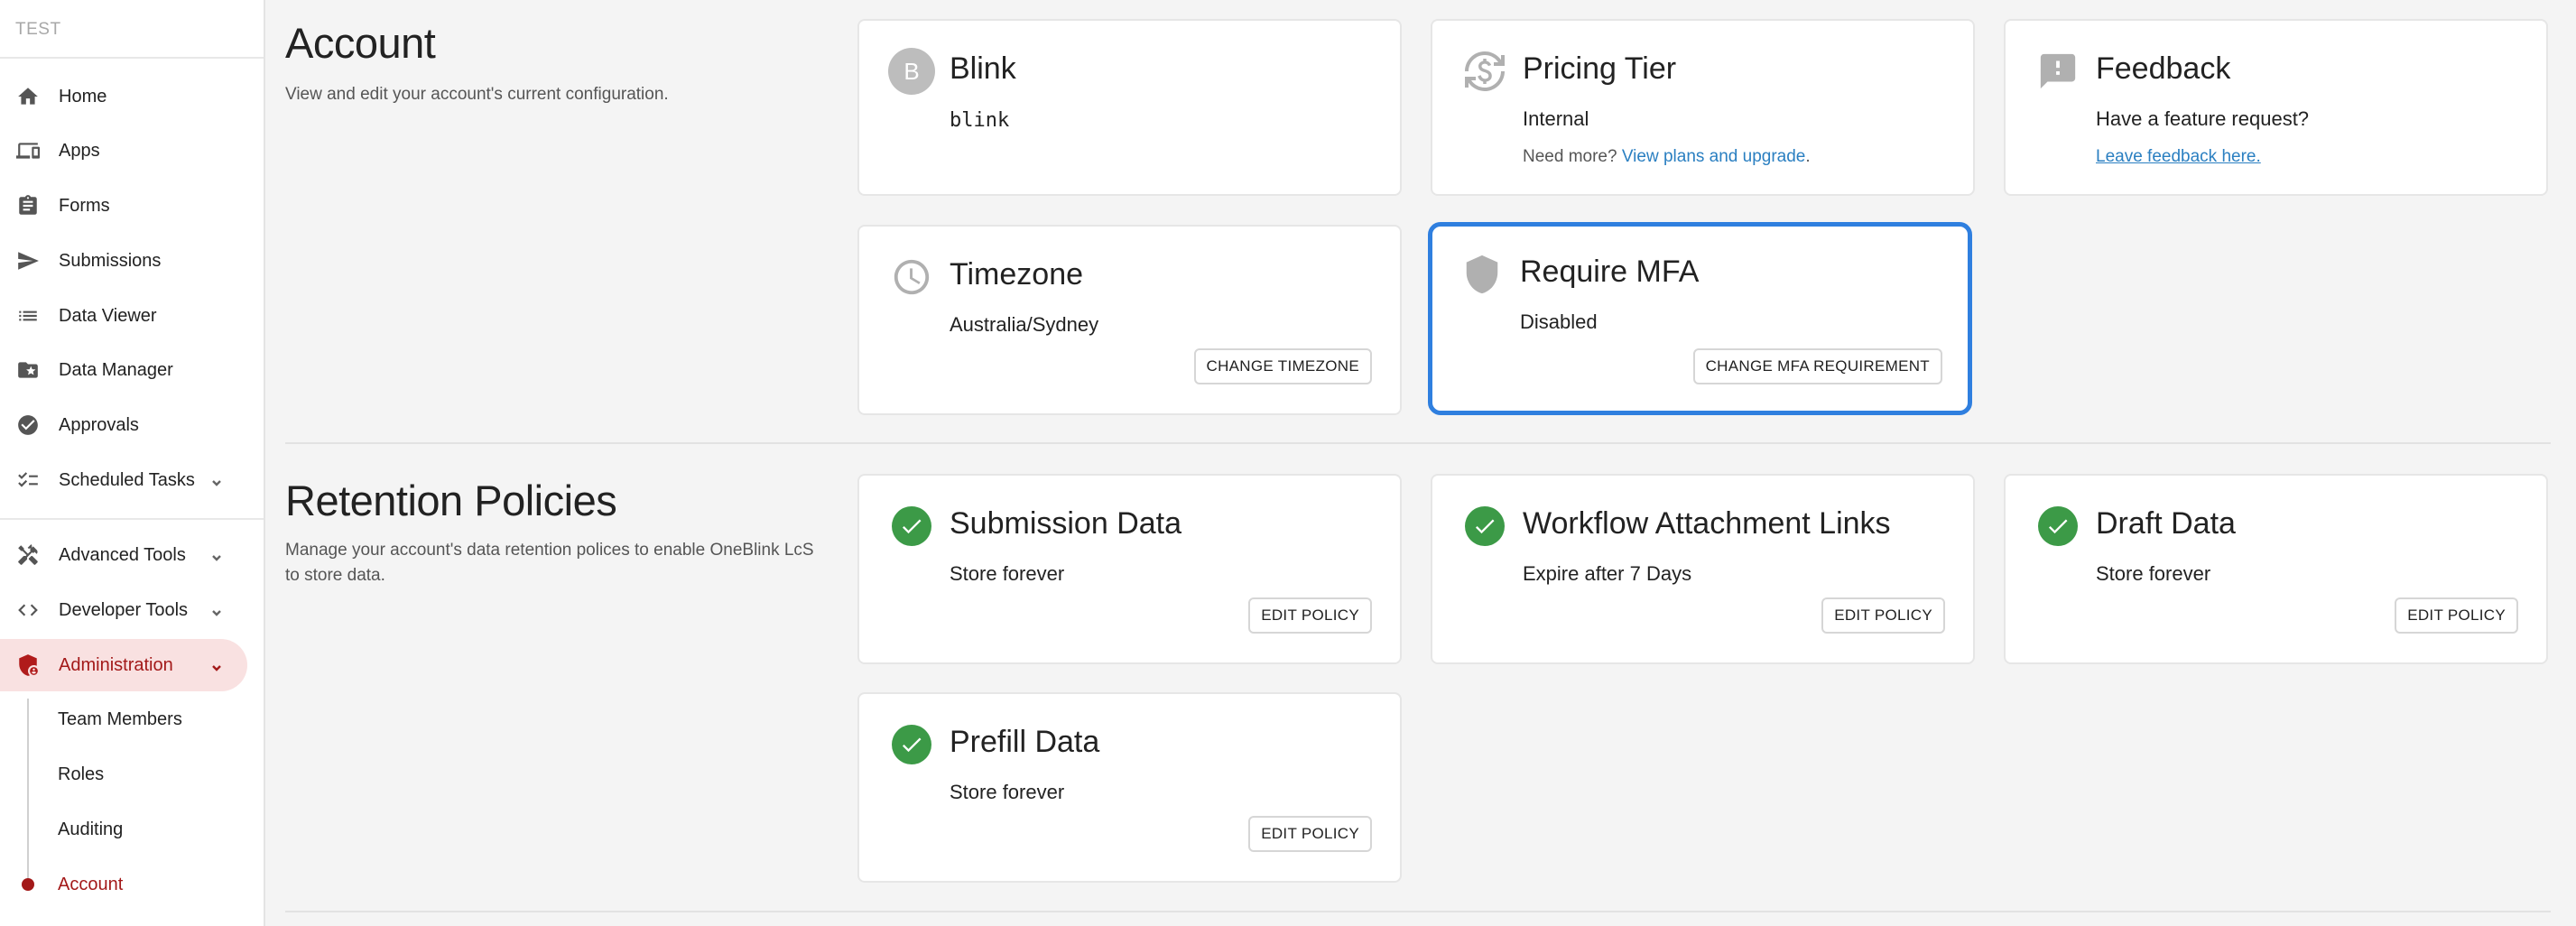  Describe the element at coordinates (120, 719) in the screenshot. I see `sidebar-subitem-team-members: Team Members` at that location.